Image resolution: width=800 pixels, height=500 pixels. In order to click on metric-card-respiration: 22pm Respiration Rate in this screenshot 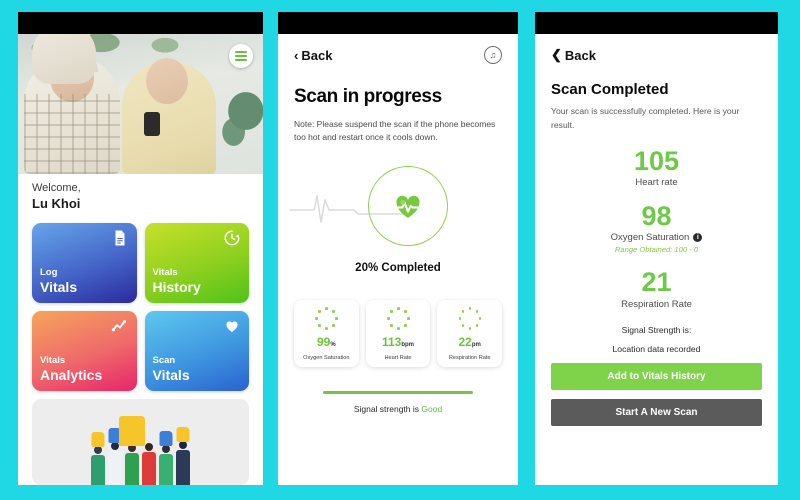, I will do `click(470, 334)`.